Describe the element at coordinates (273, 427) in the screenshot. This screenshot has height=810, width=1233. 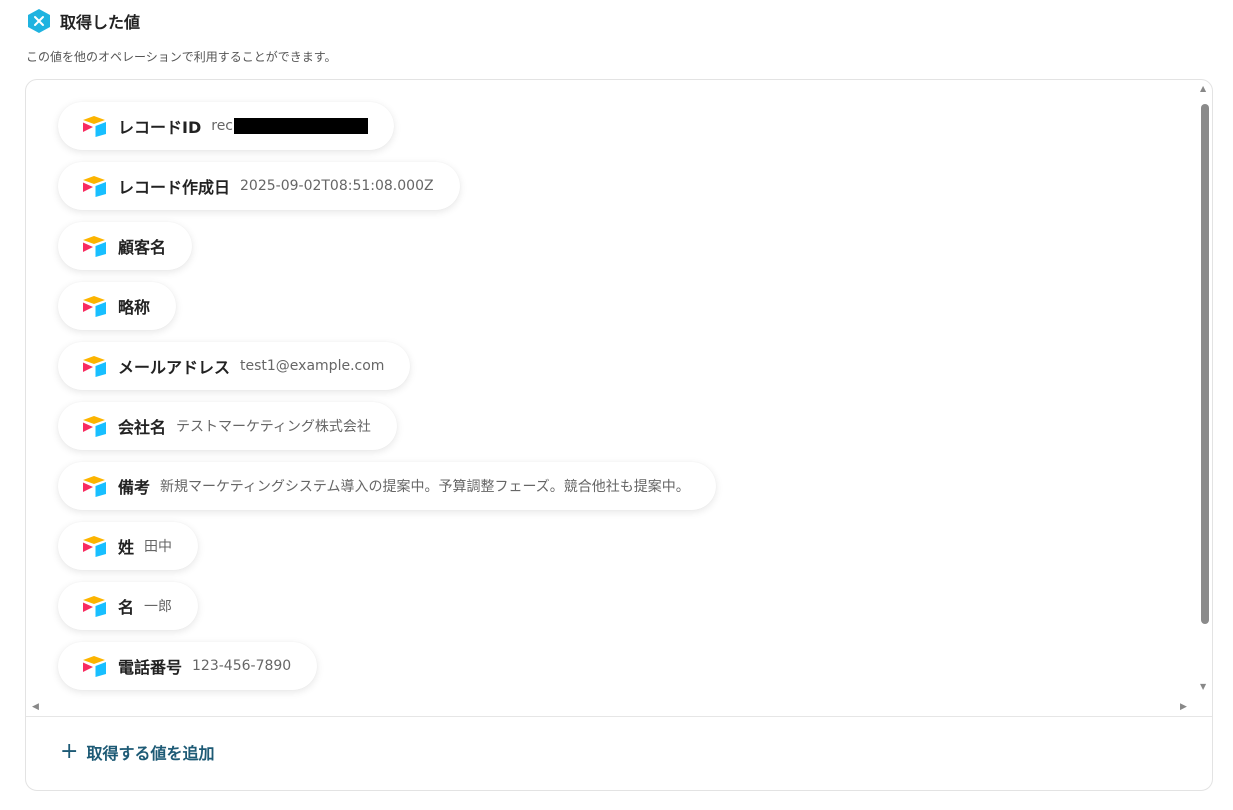
I see `field-value: テストマーケティング株式会社` at that location.